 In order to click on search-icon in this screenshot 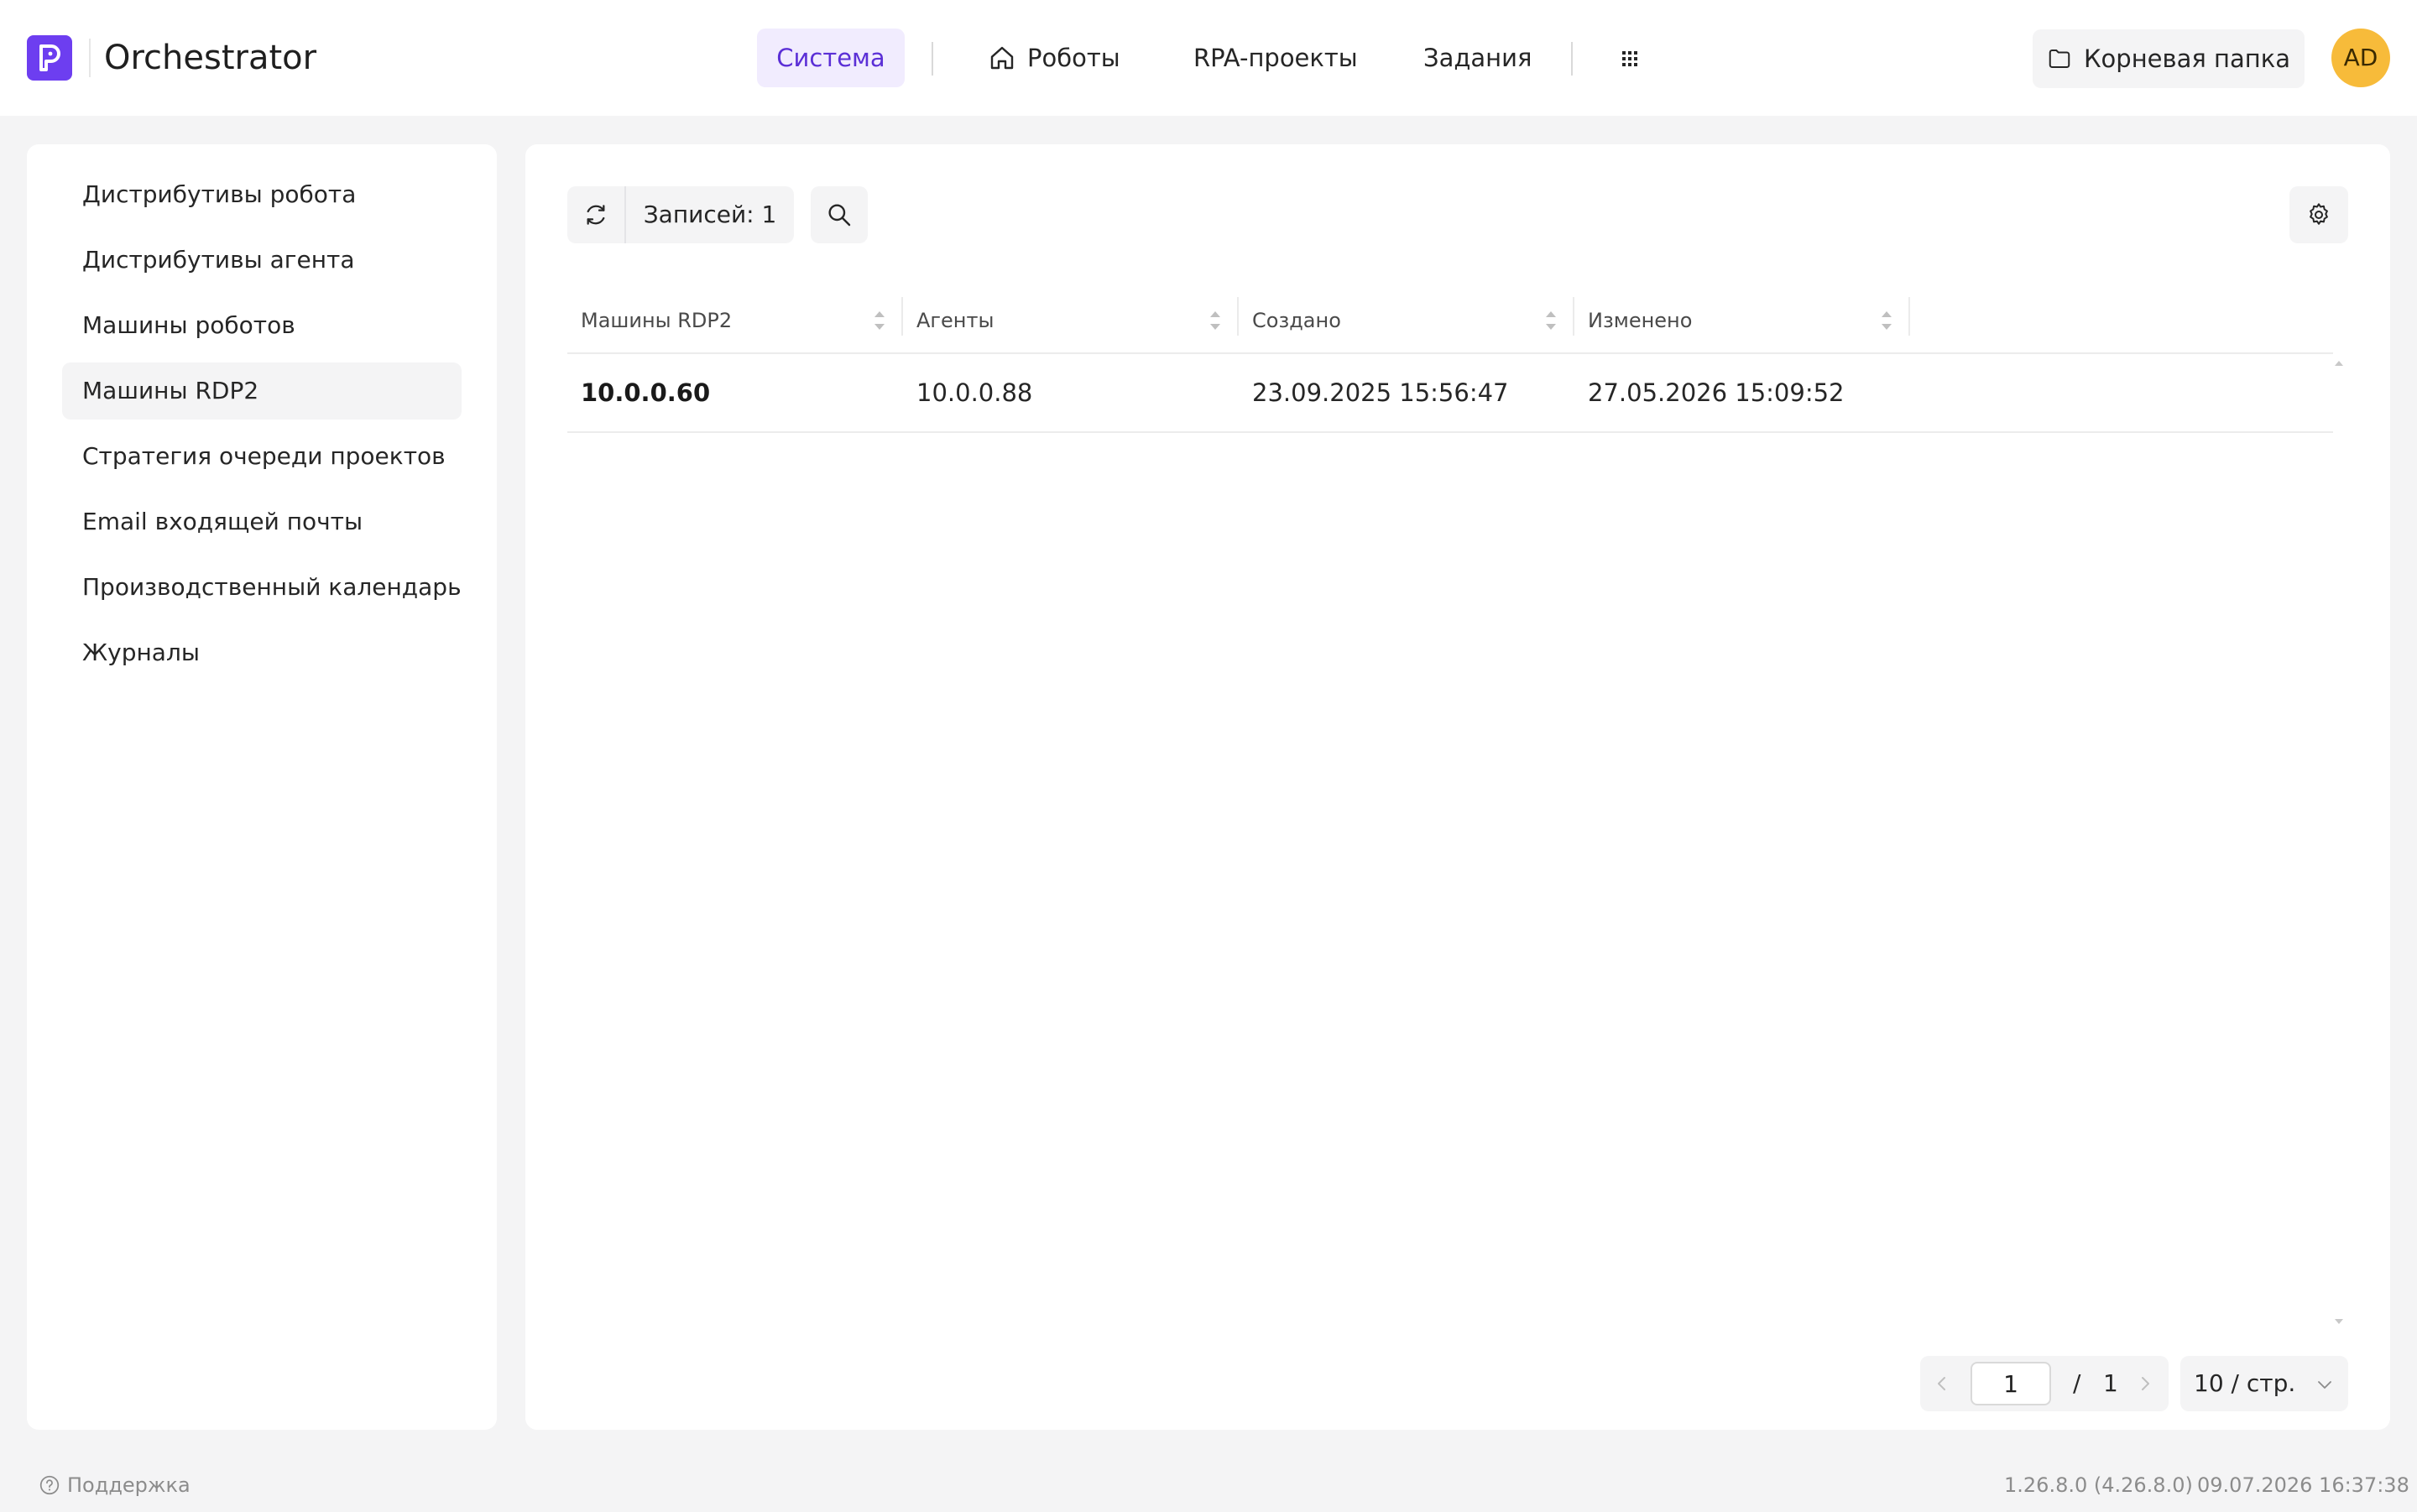, I will do `click(839, 215)`.